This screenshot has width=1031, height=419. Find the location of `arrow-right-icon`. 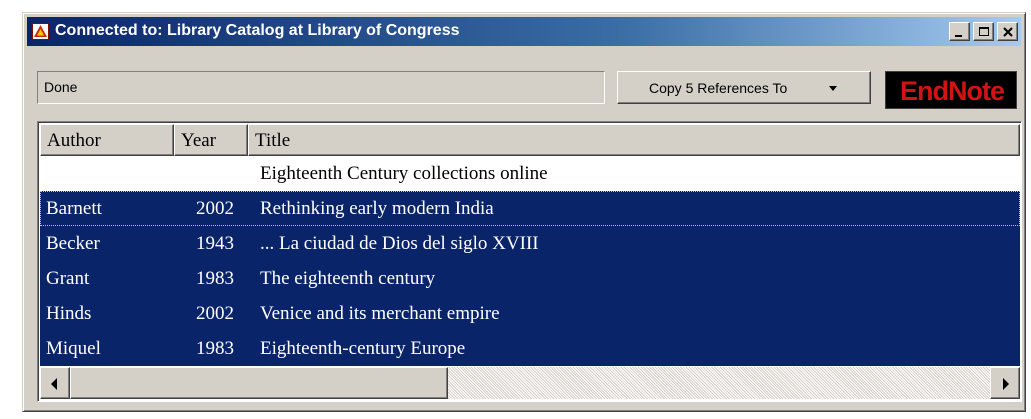

arrow-right-icon is located at coordinates (1006, 384).